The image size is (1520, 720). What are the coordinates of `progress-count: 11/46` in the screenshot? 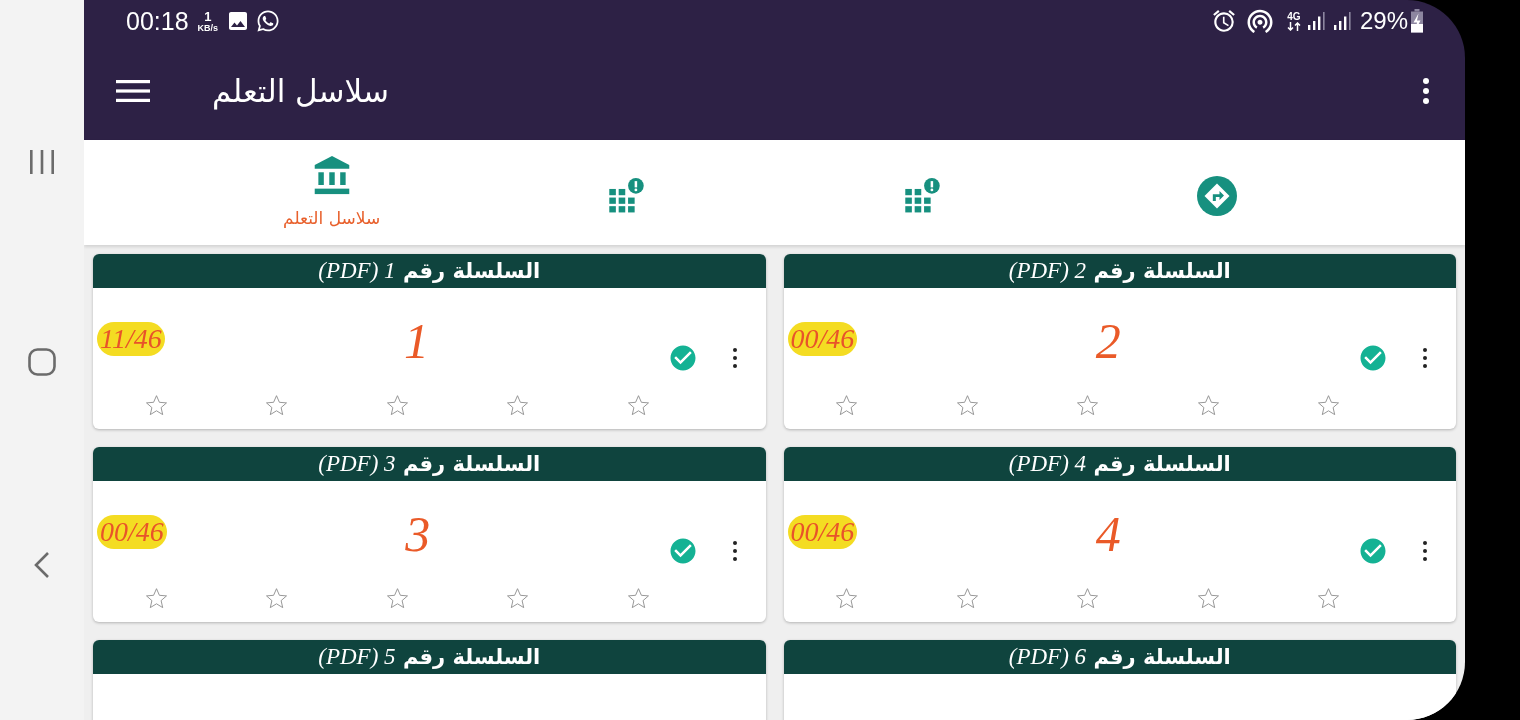 It's located at (131, 339).